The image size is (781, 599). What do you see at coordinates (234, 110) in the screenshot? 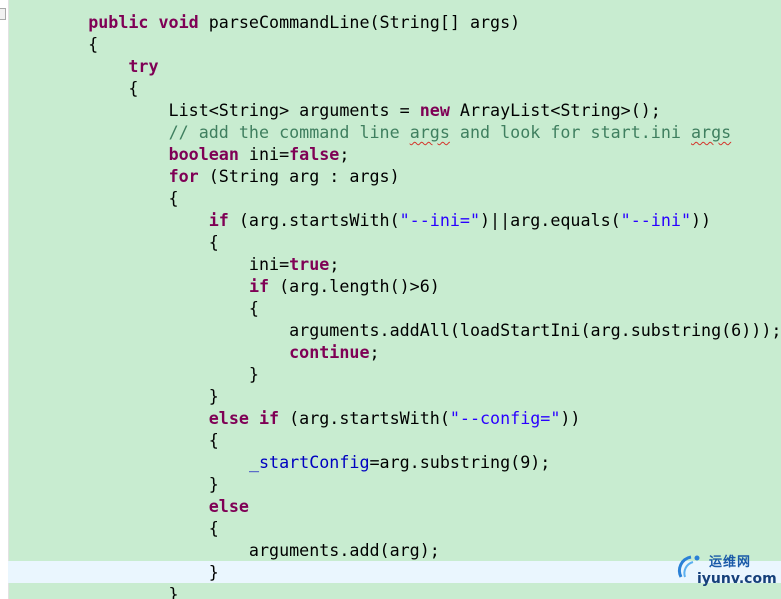
I see `code-token: List<String> arguments =` at bounding box center [234, 110].